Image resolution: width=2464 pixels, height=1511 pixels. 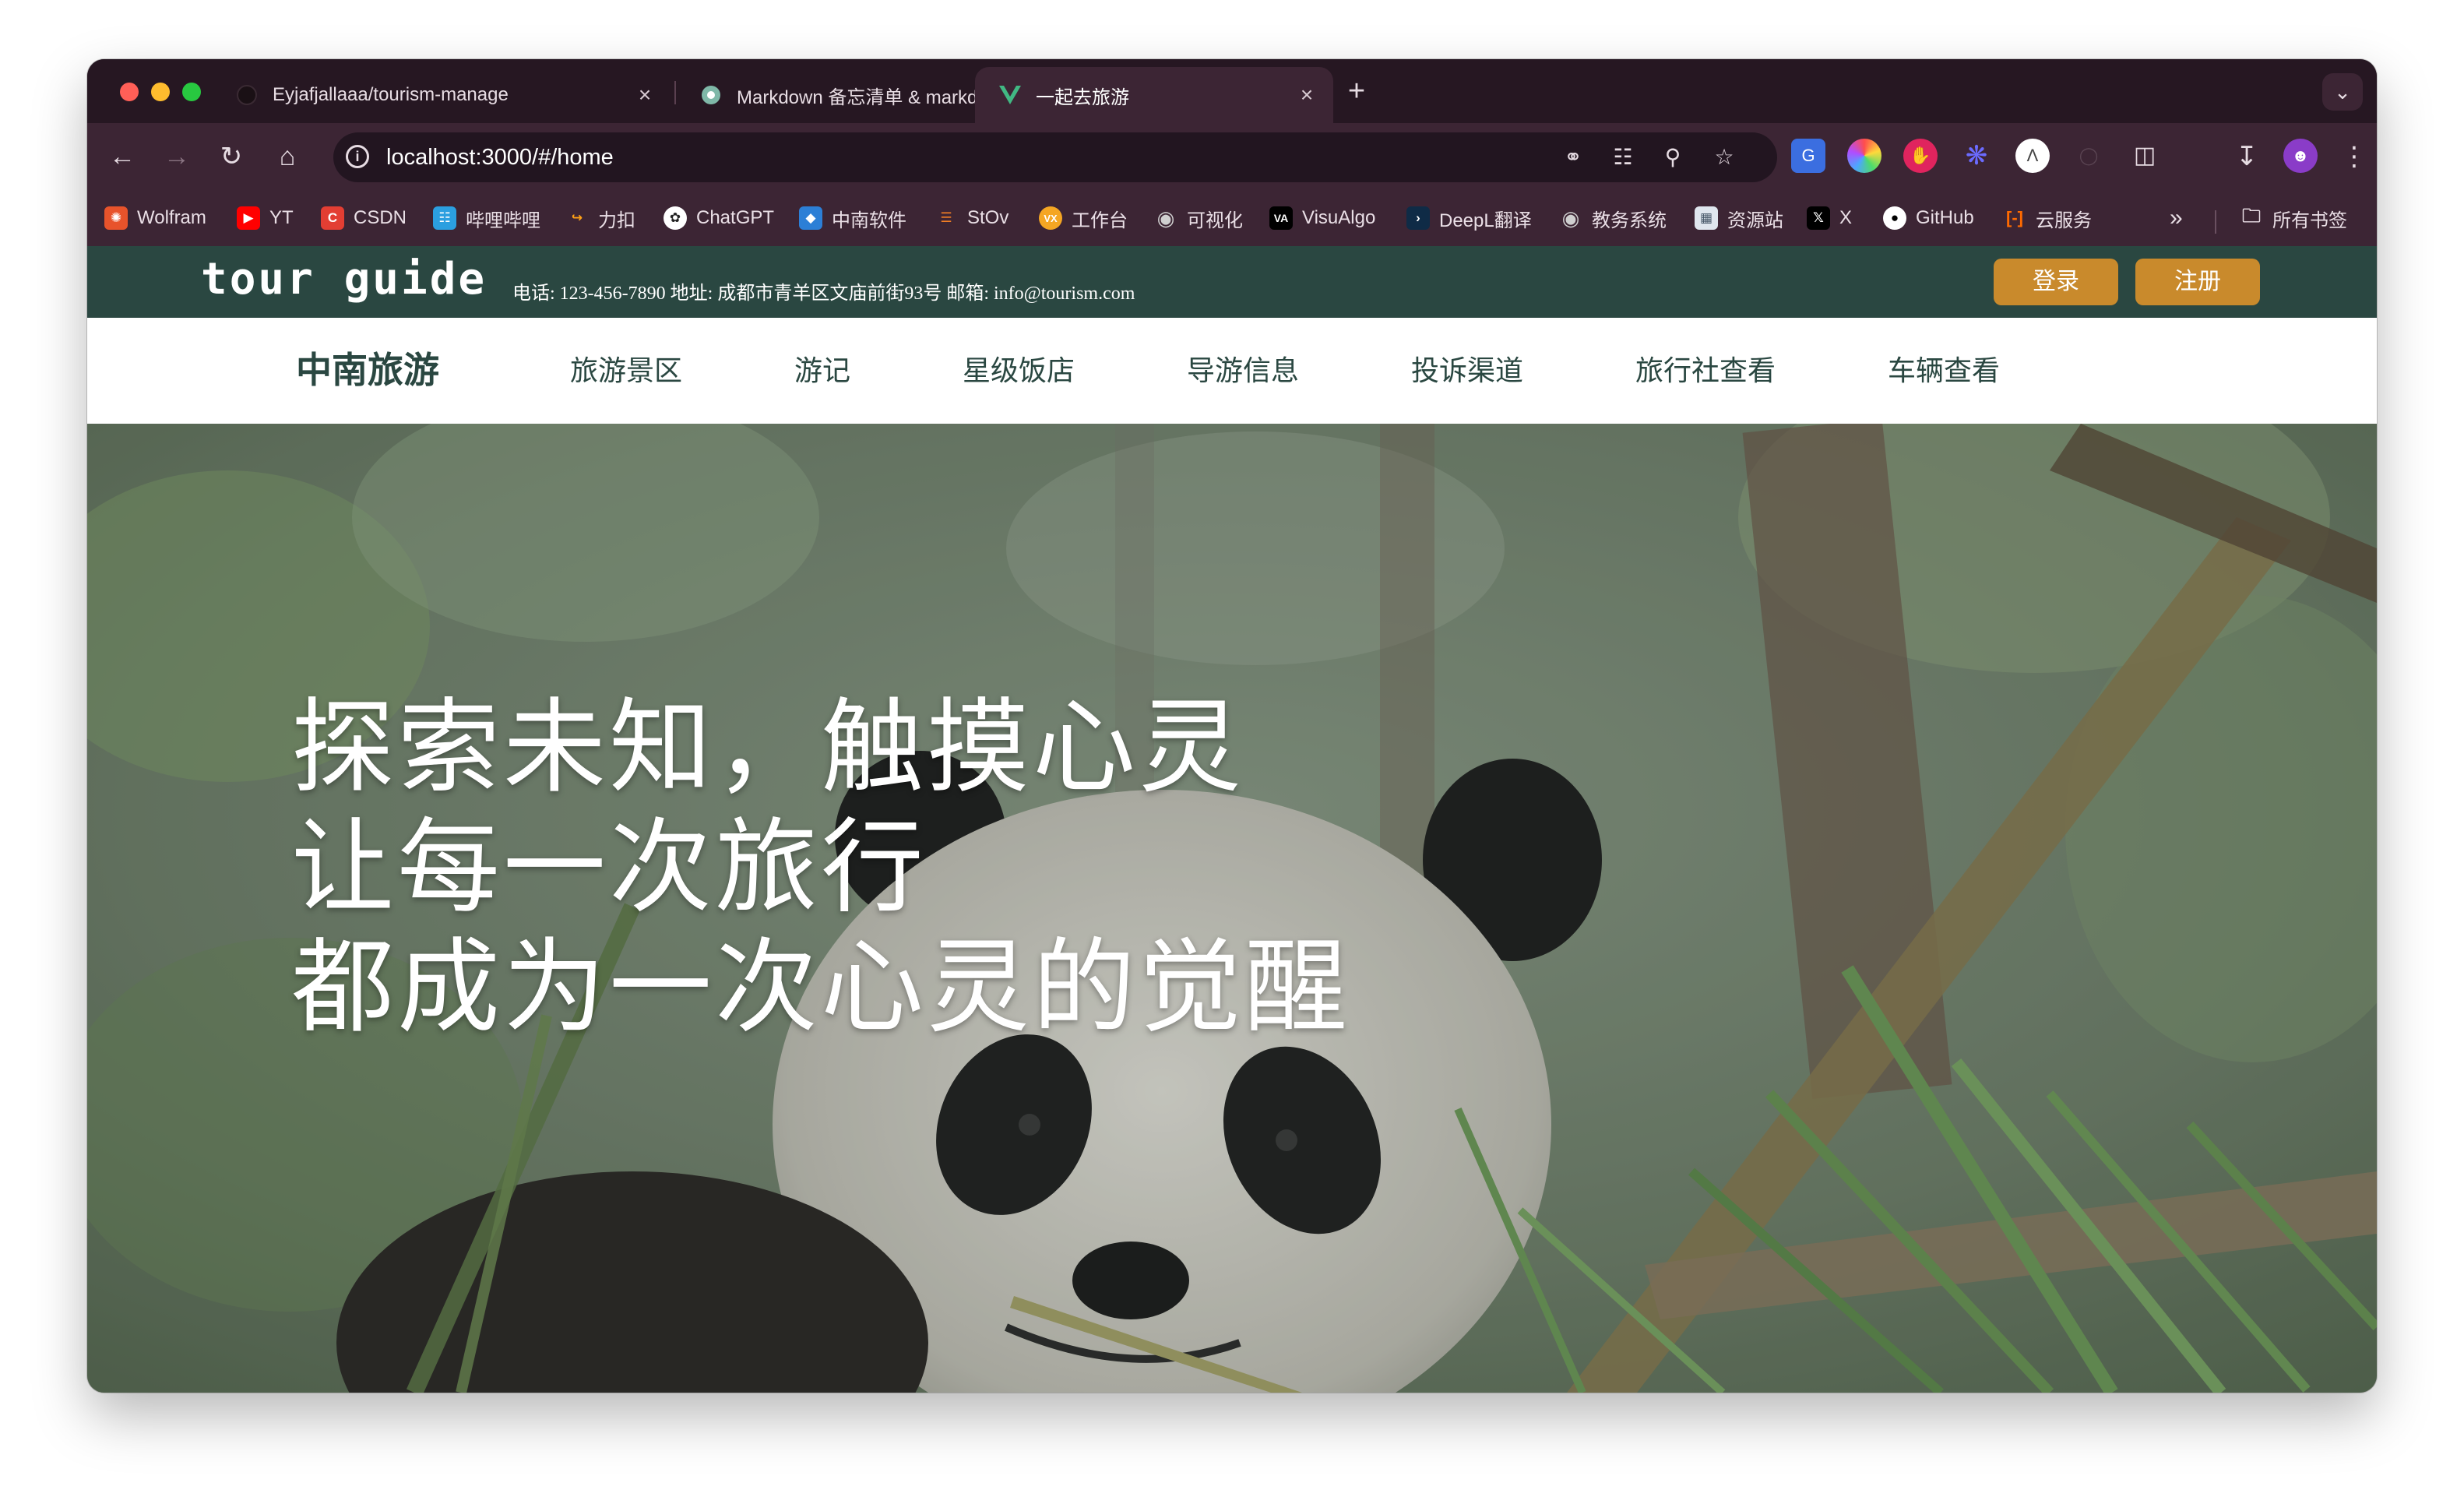 I want to click on minimize-window-button, so click(x=161, y=92).